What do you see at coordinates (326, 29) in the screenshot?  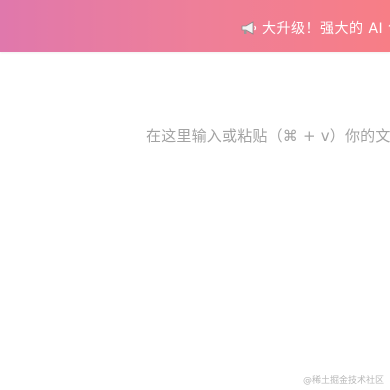 I see `announcement-text: 大升级！强大的 AI 创` at bounding box center [326, 29].